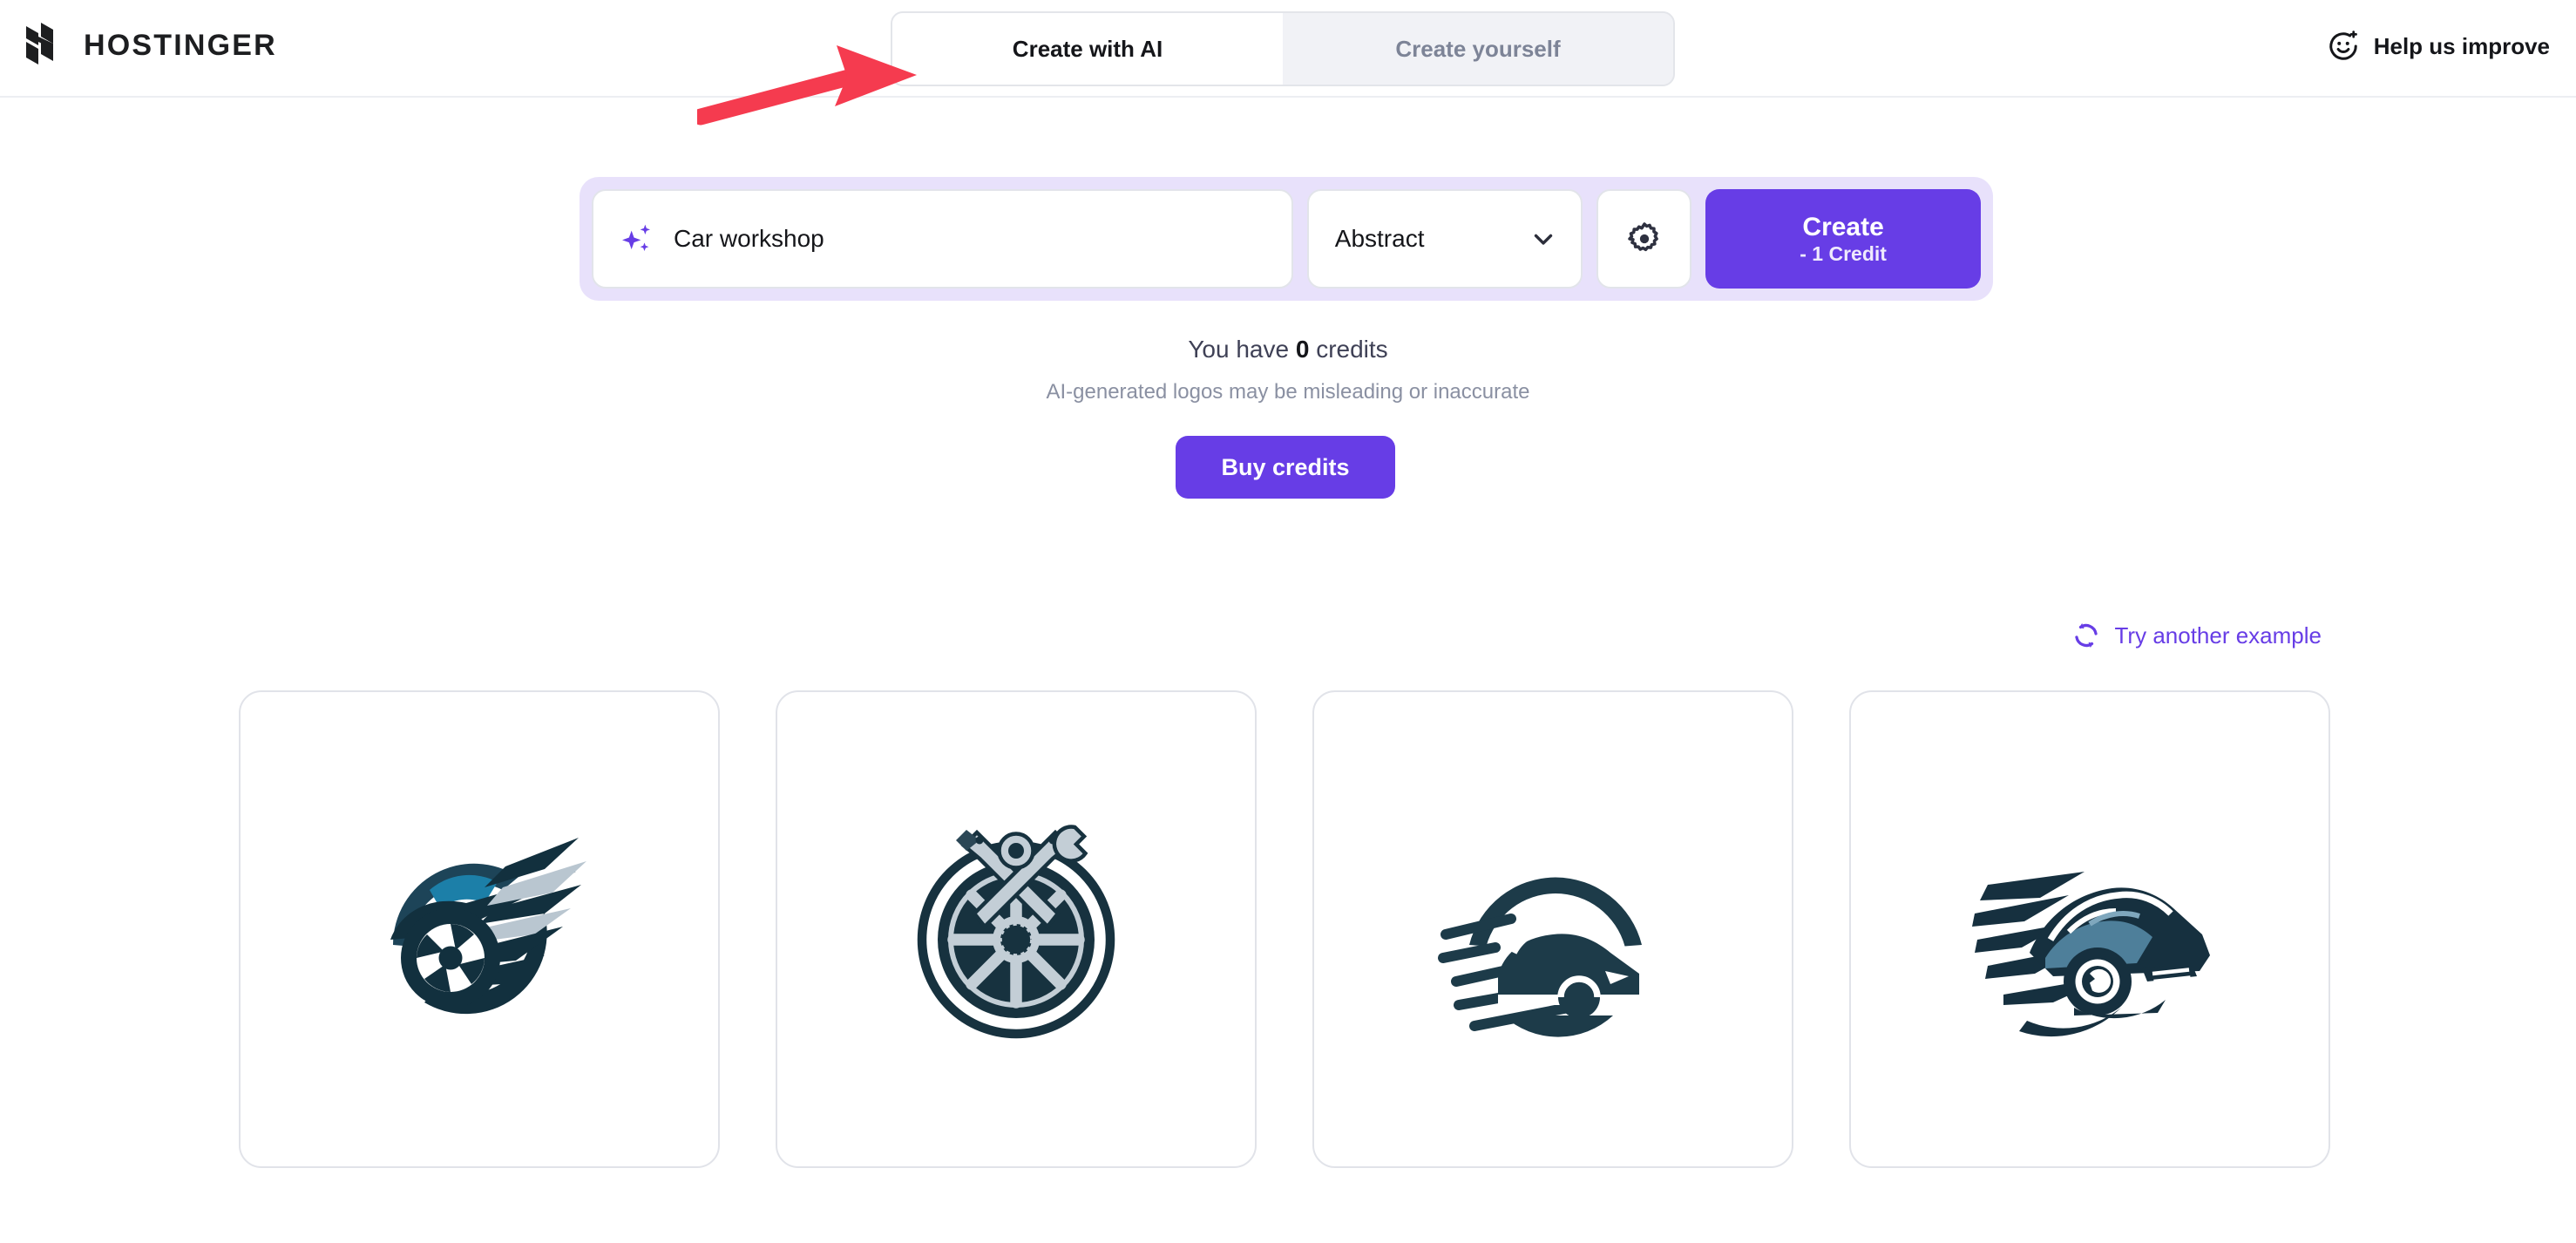 This screenshot has width=2576, height=1243. I want to click on gear-icon, so click(1643, 237).